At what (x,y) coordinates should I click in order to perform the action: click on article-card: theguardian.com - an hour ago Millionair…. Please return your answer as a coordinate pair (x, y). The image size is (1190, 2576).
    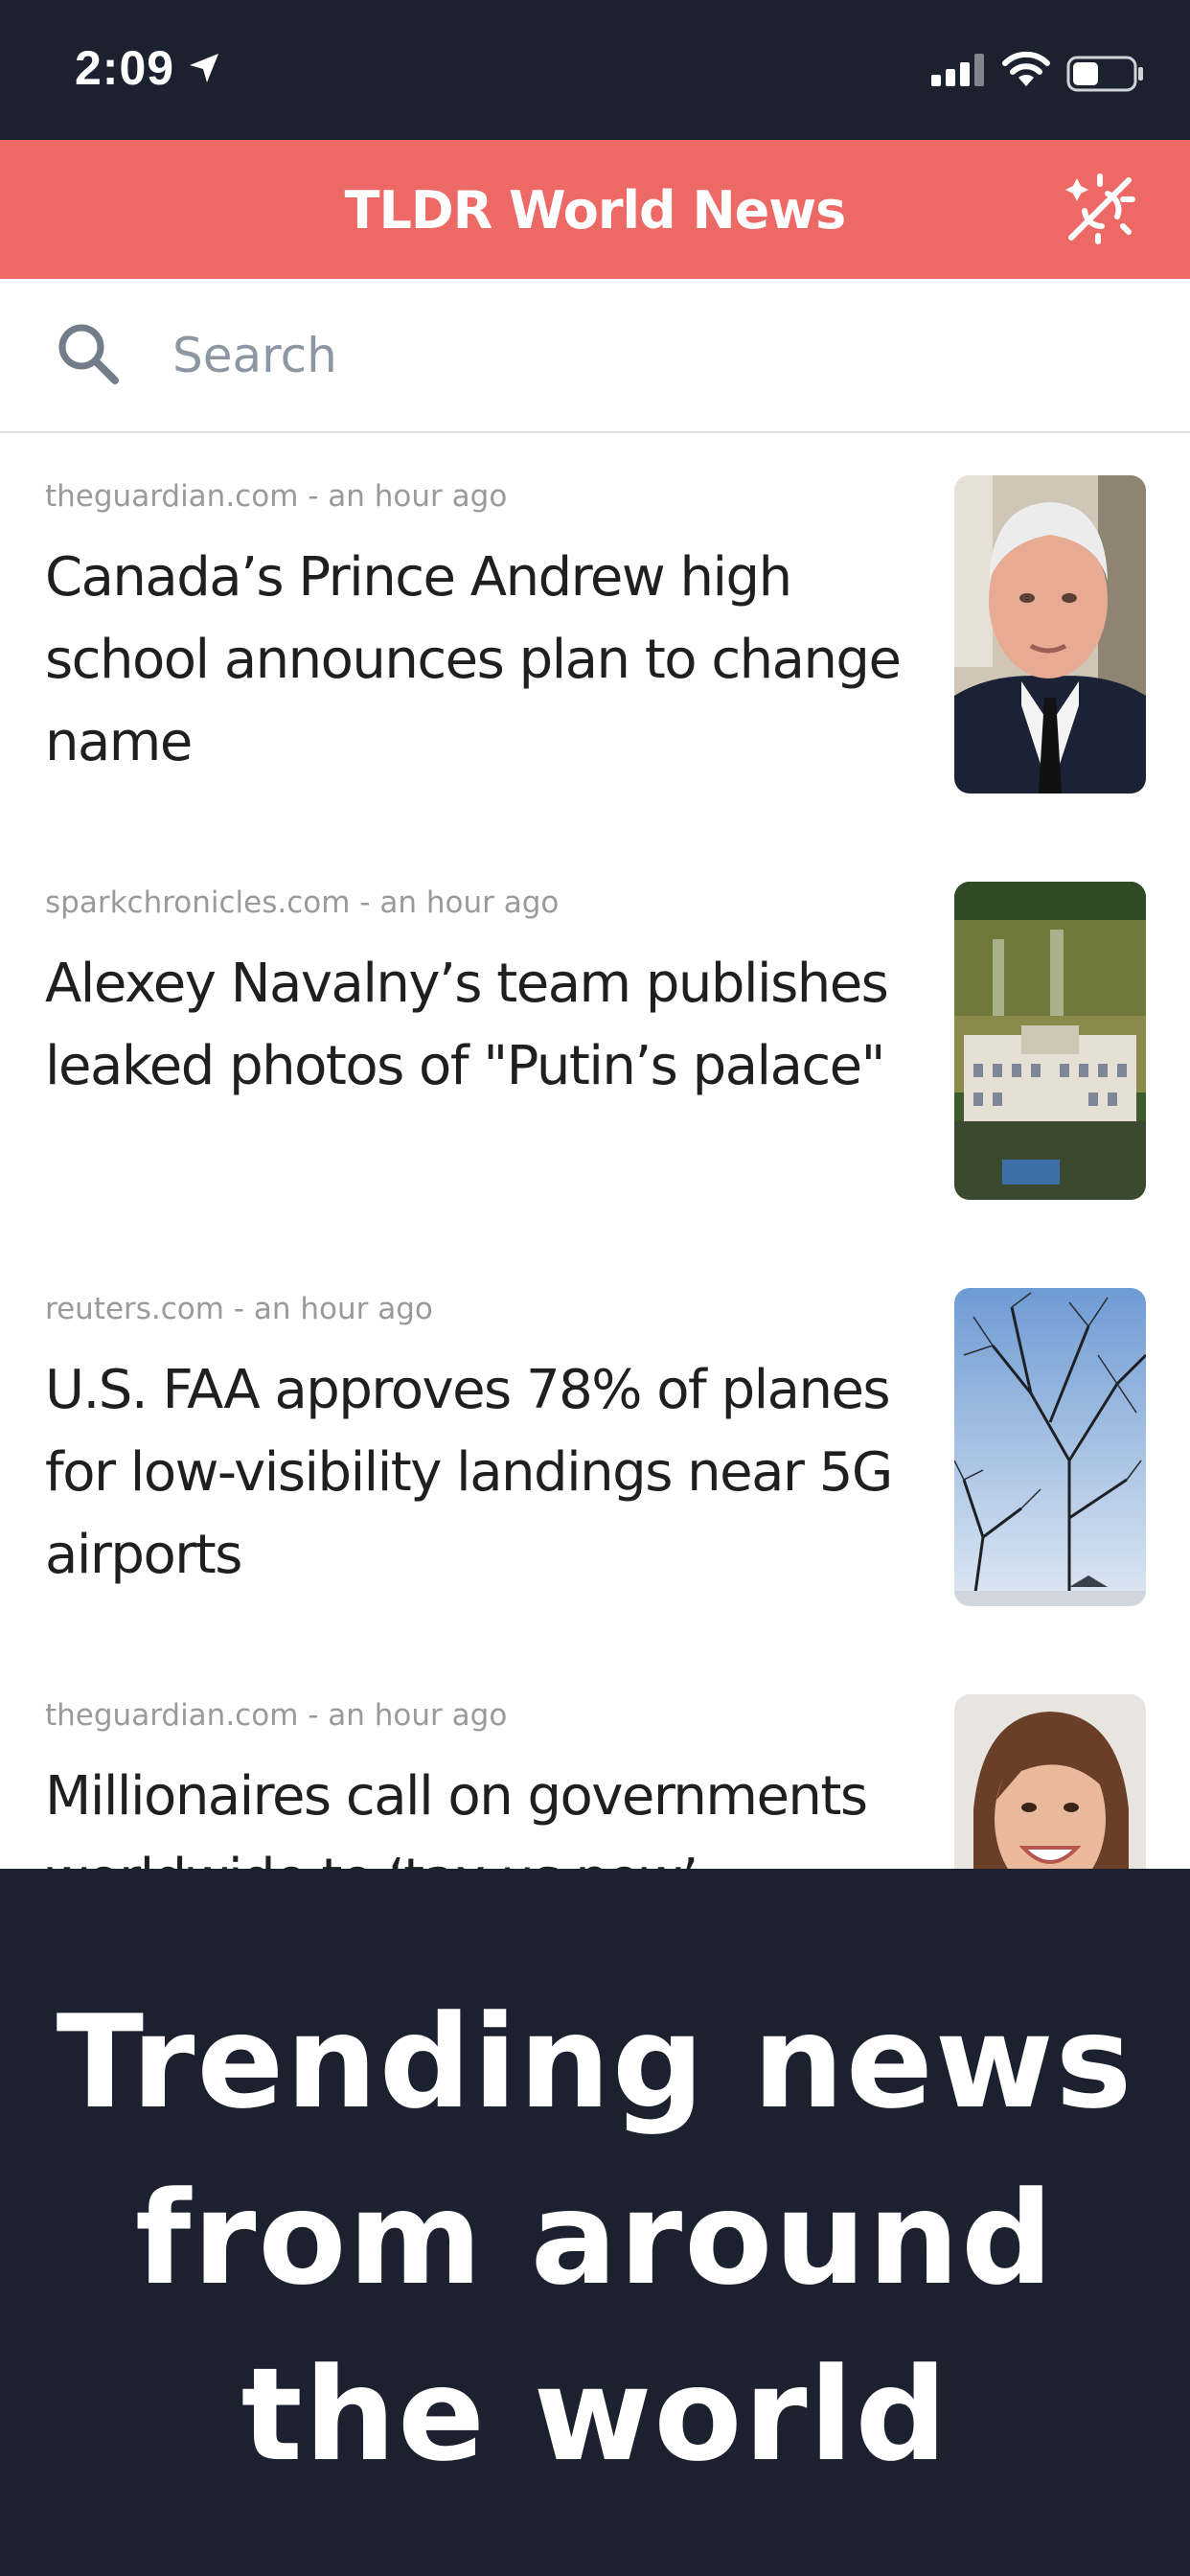
    Looking at the image, I should click on (595, 1761).